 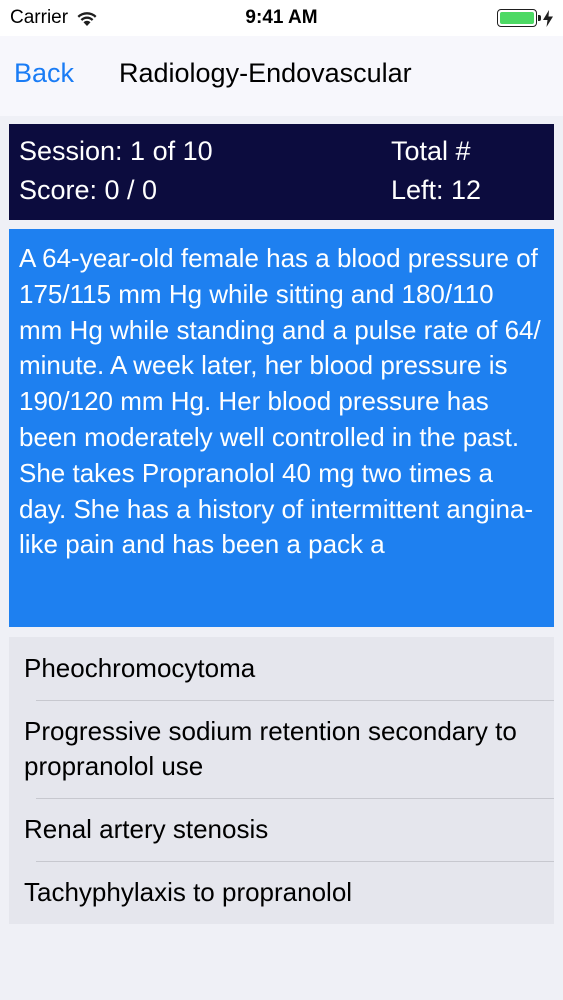 I want to click on answer-label: Renal artery stenosis, so click(x=146, y=829).